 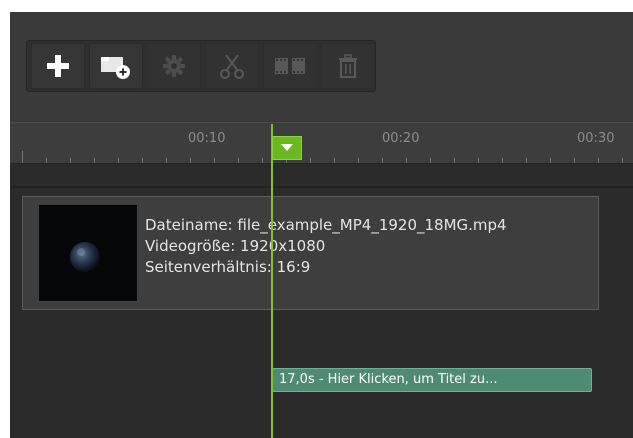 I want to click on playhead-handle, so click(x=287, y=148).